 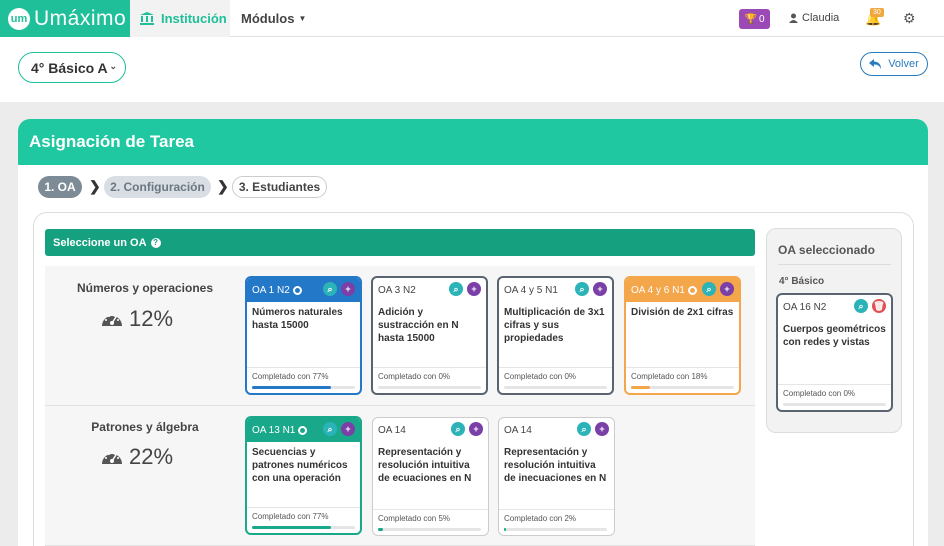 What do you see at coordinates (400, 242) in the screenshot?
I see `select-oa-header: Seleccione un OA ?` at bounding box center [400, 242].